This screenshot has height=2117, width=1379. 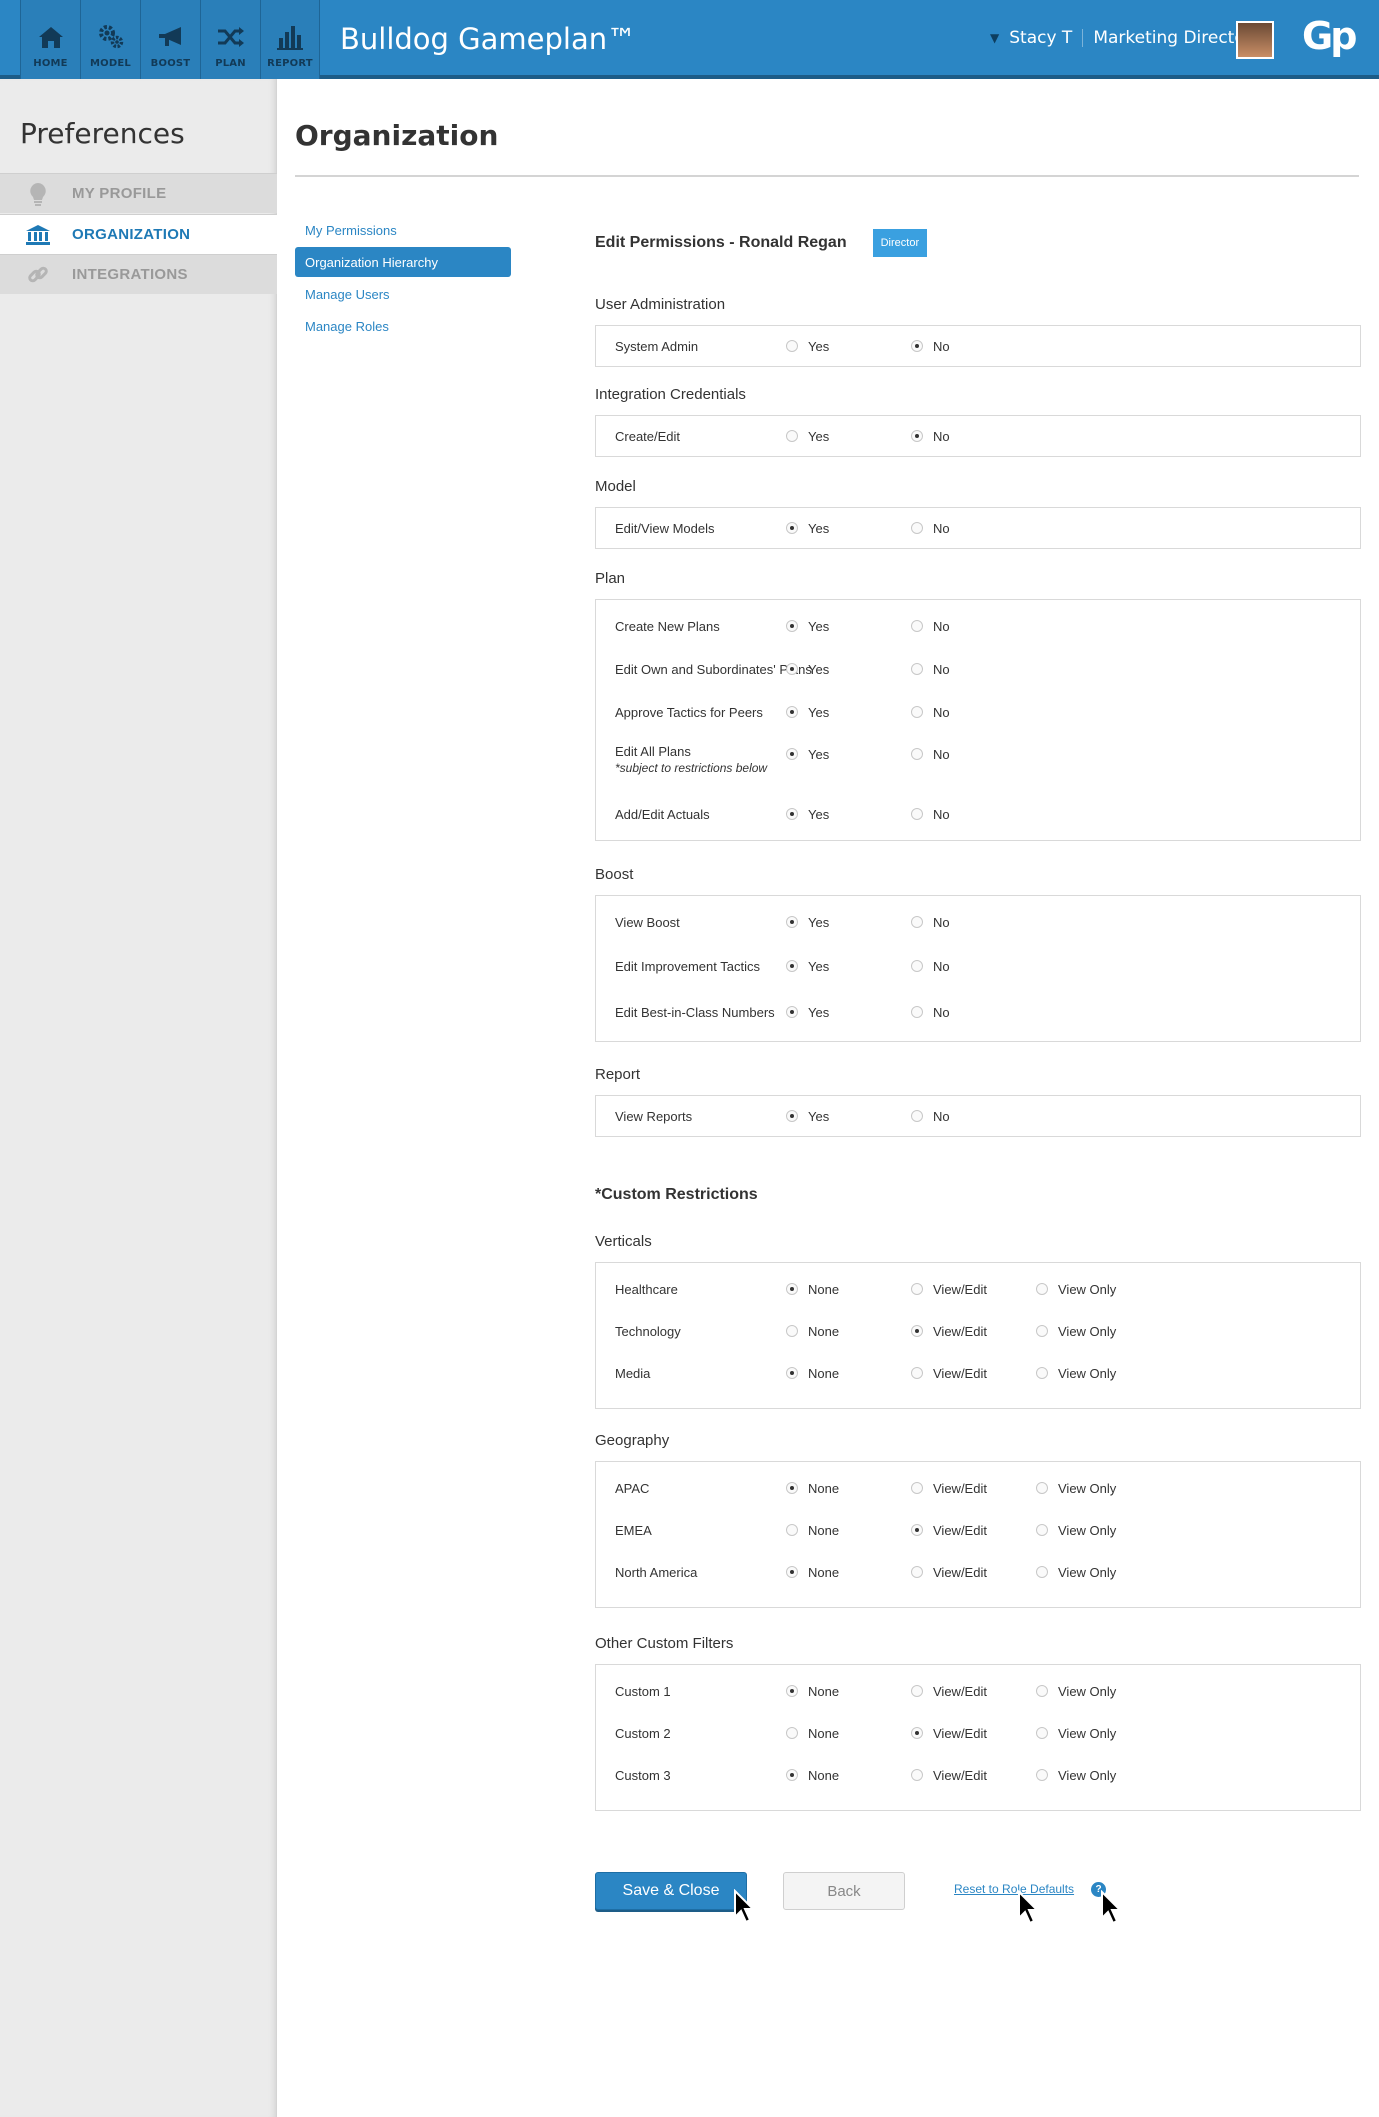 What do you see at coordinates (1014, 1889) in the screenshot?
I see `reset-role-defaults-link: Reset to Role Defaults` at bounding box center [1014, 1889].